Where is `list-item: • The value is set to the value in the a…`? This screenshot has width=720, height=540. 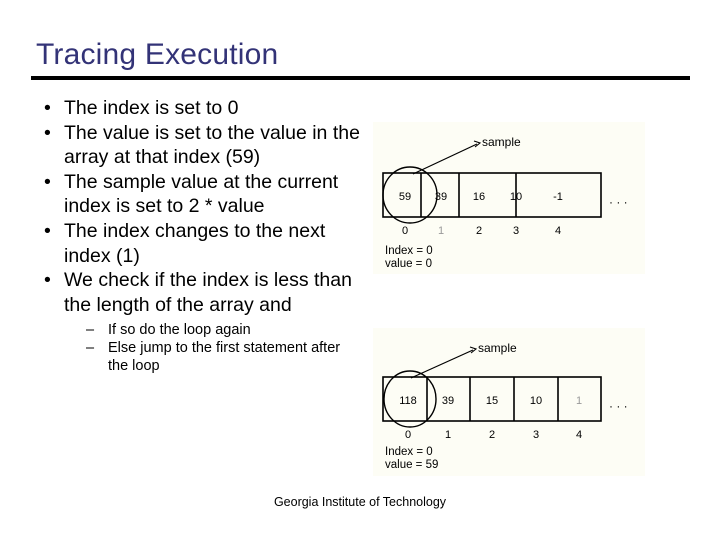 list-item: • The value is set to the value in the a… is located at coordinates (198, 145).